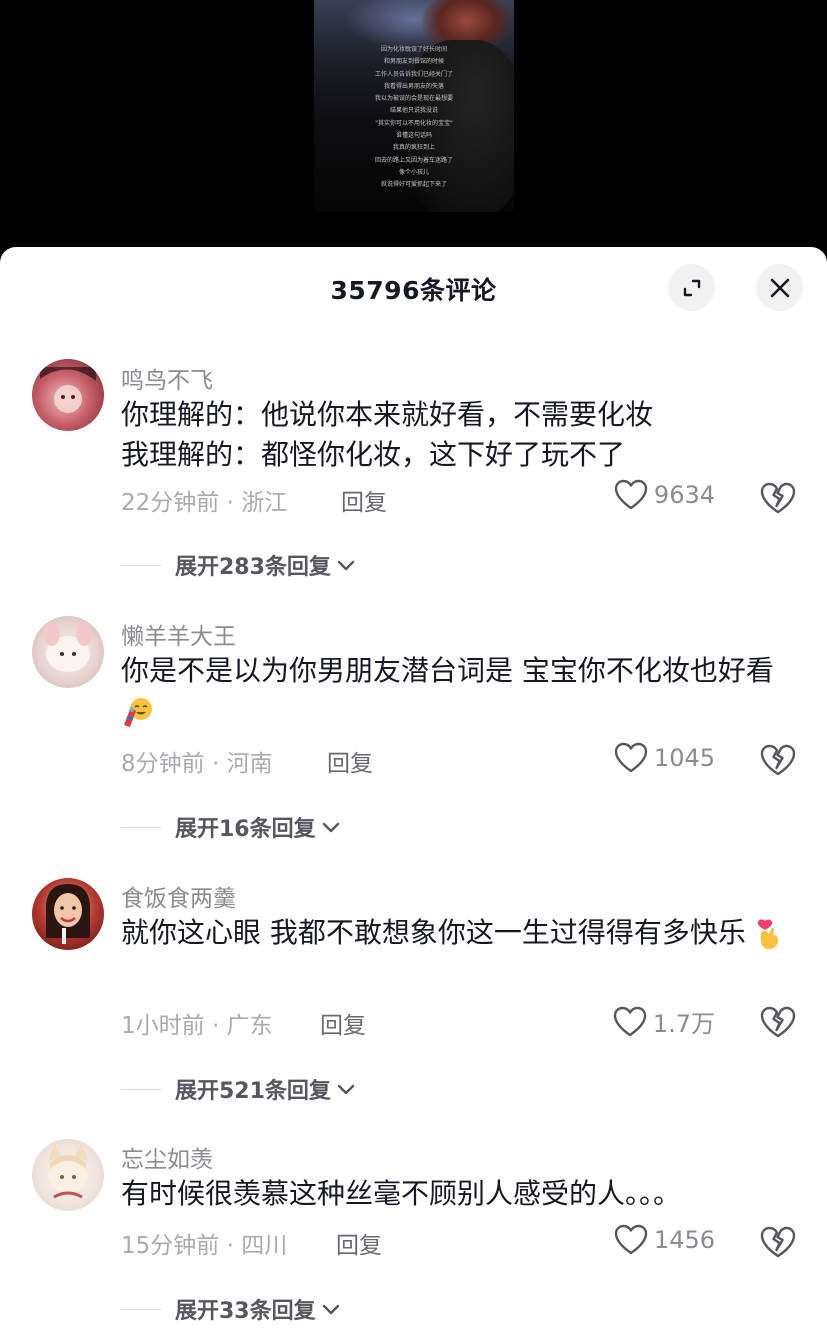 The height and width of the screenshot is (1330, 827). I want to click on expand-replies-button: 展开16条回复, so click(231, 827).